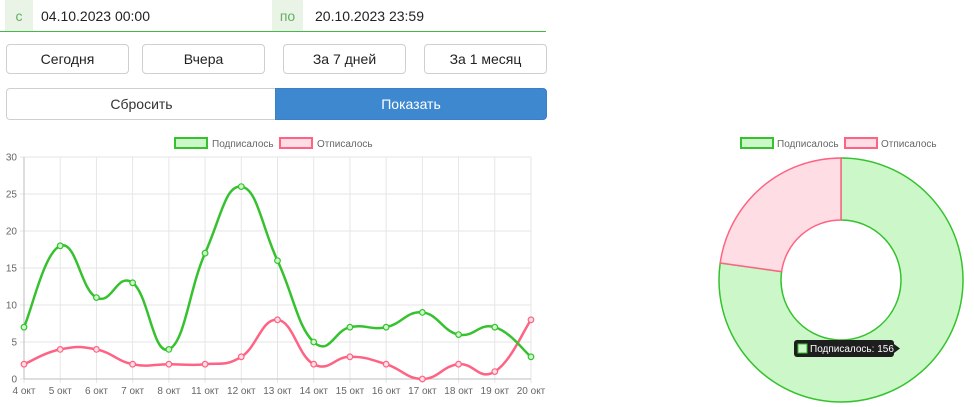 The image size is (974, 407). I want to click on tooltip-label: Подписалось: 156, so click(852, 349).